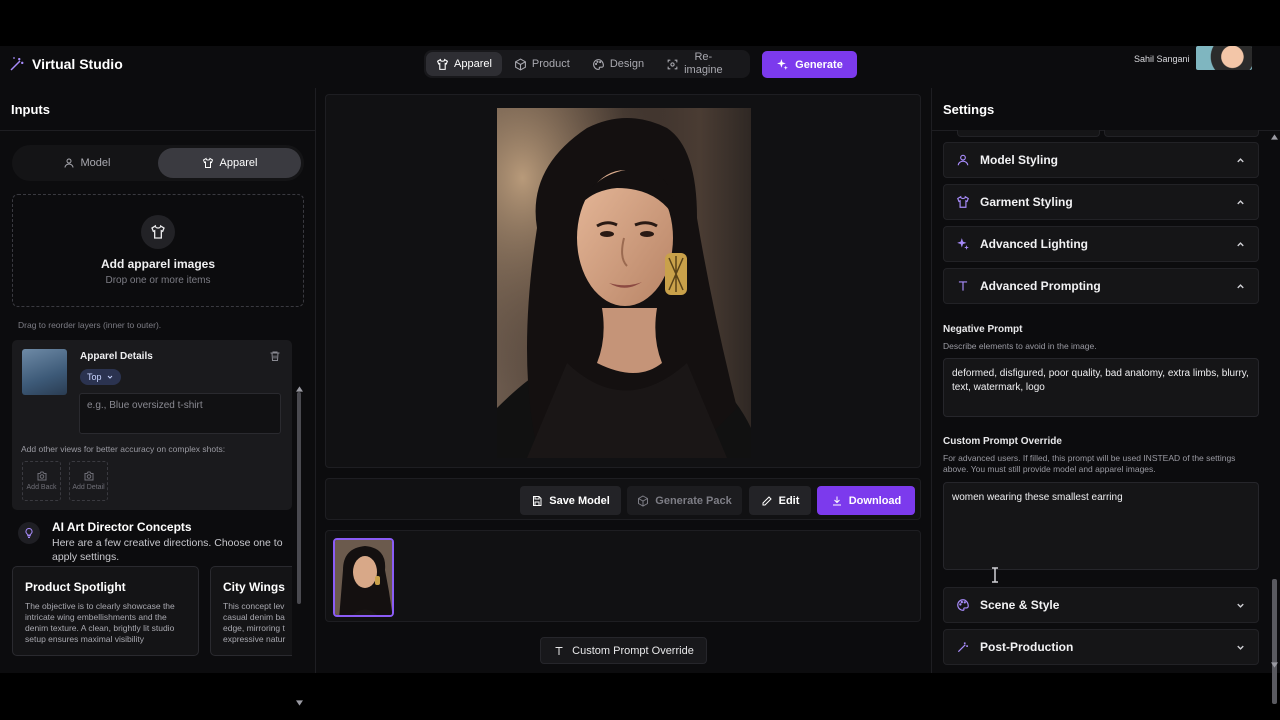 This screenshot has height=720, width=1280. I want to click on download-icon, so click(836, 500).